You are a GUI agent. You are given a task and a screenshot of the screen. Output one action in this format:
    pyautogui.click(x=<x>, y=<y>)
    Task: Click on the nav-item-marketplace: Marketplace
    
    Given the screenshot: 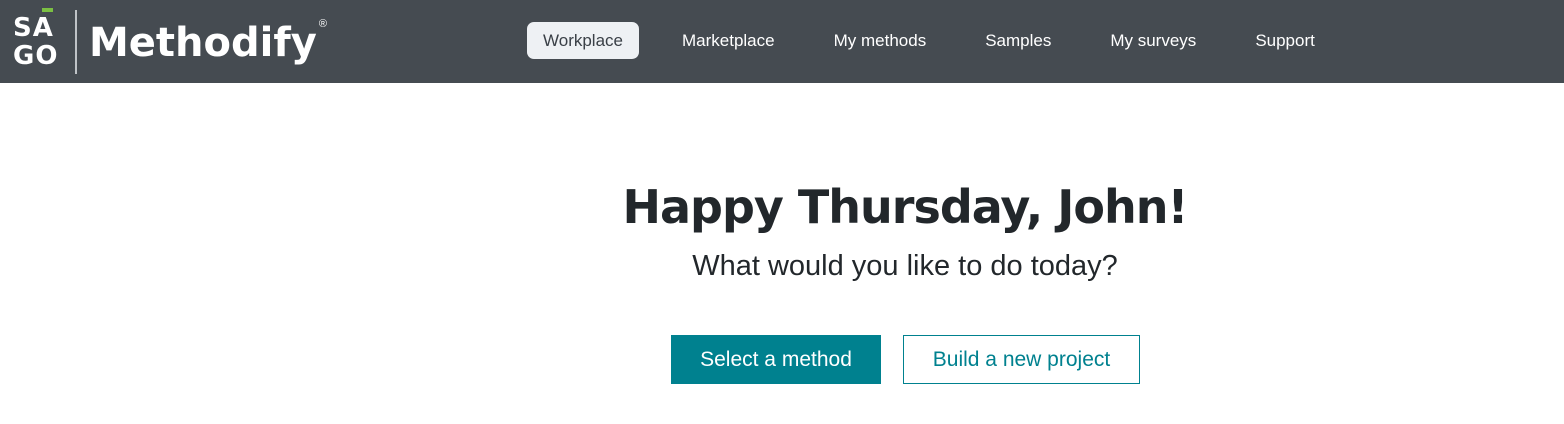 What is the action you would take?
    pyautogui.click(x=728, y=40)
    